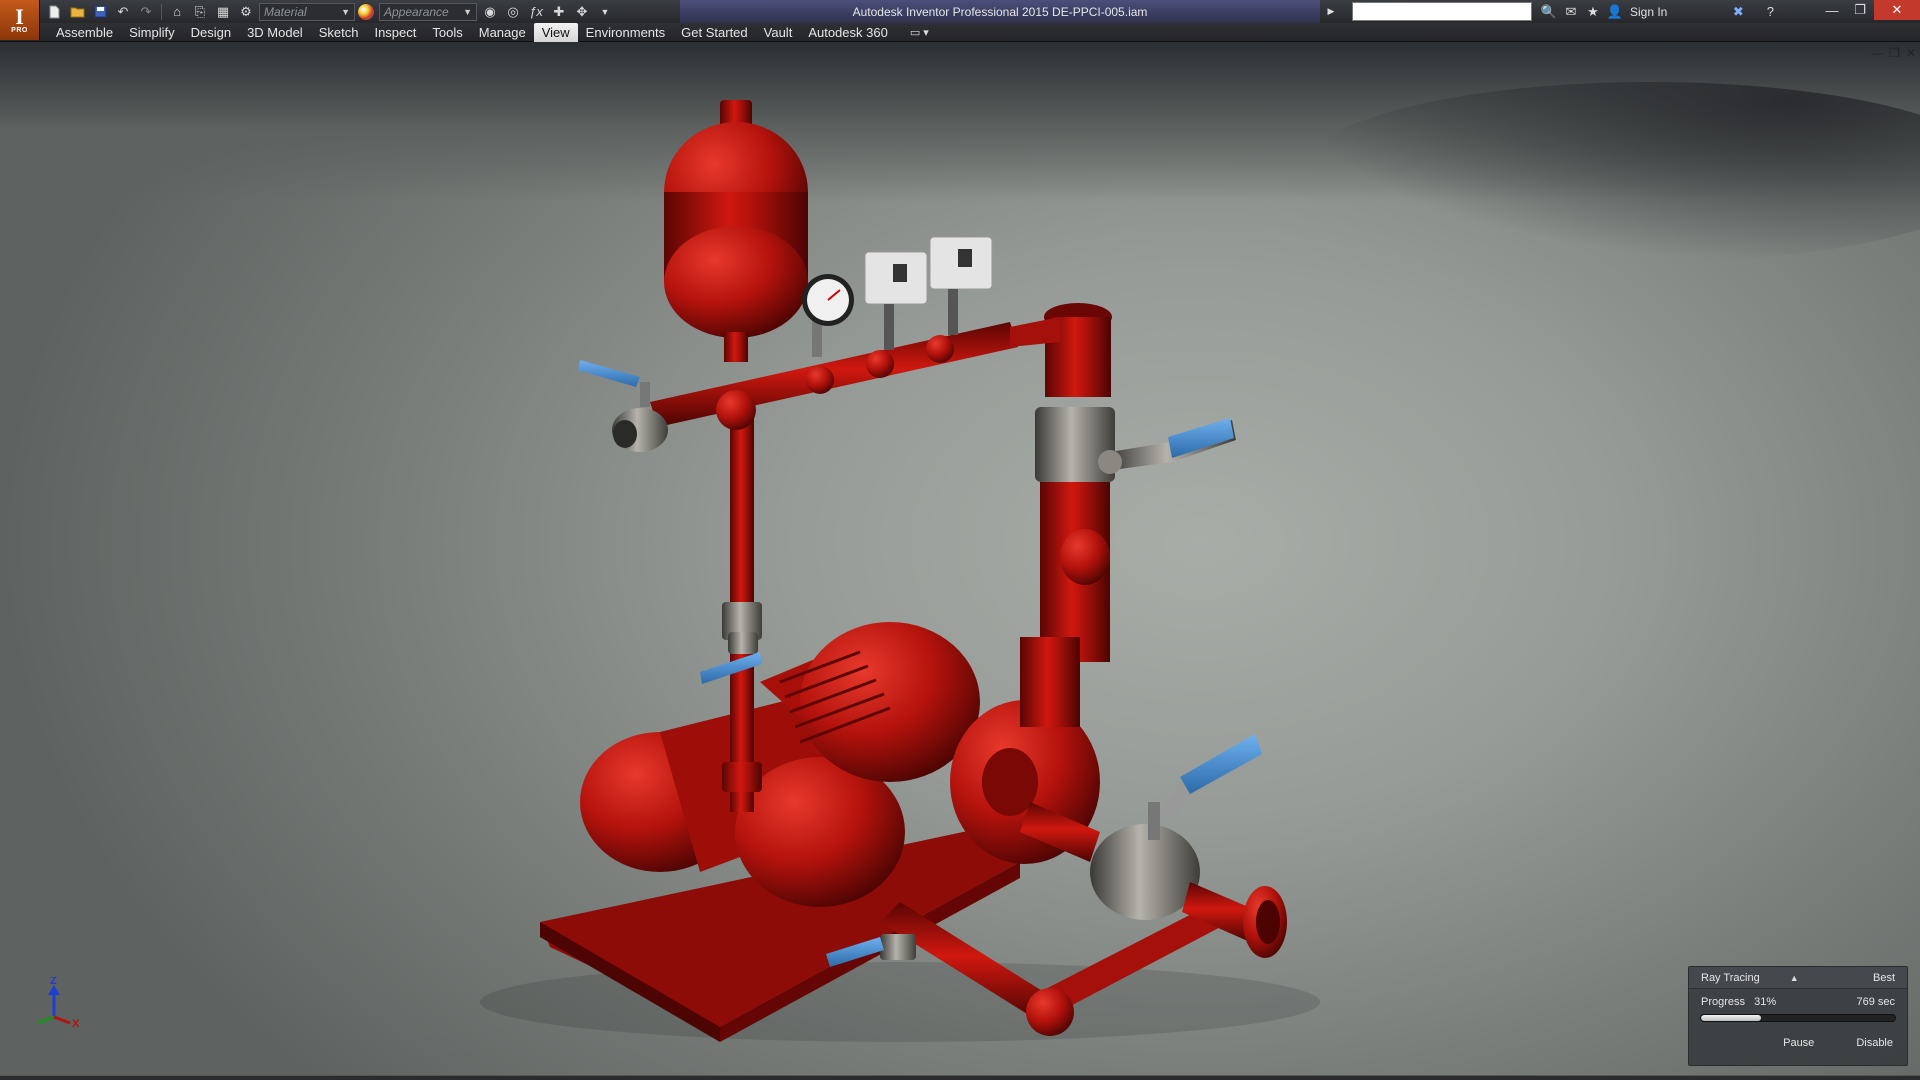 This screenshot has height=1080, width=1920. Describe the element at coordinates (366, 11) in the screenshot. I see `appearance-sphere-icon` at that location.